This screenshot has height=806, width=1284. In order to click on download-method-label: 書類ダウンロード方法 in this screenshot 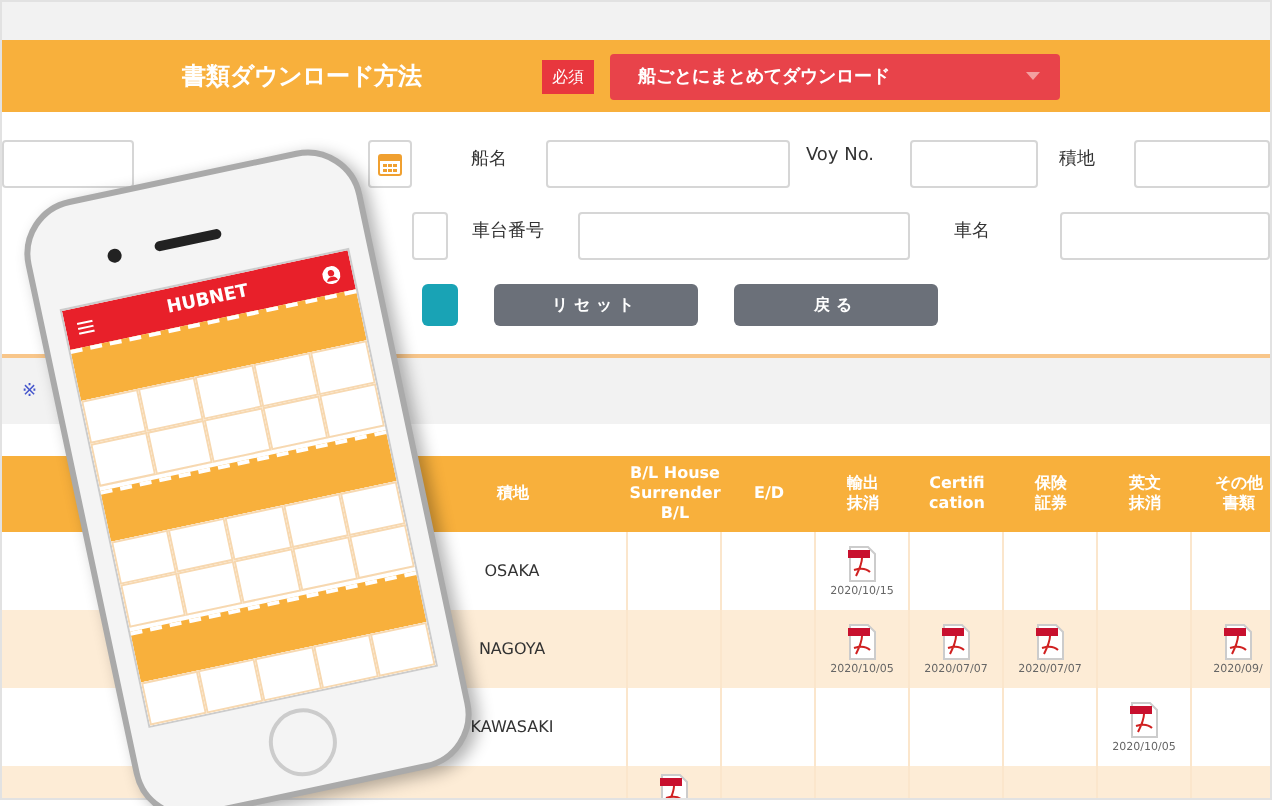, I will do `click(303, 76)`.